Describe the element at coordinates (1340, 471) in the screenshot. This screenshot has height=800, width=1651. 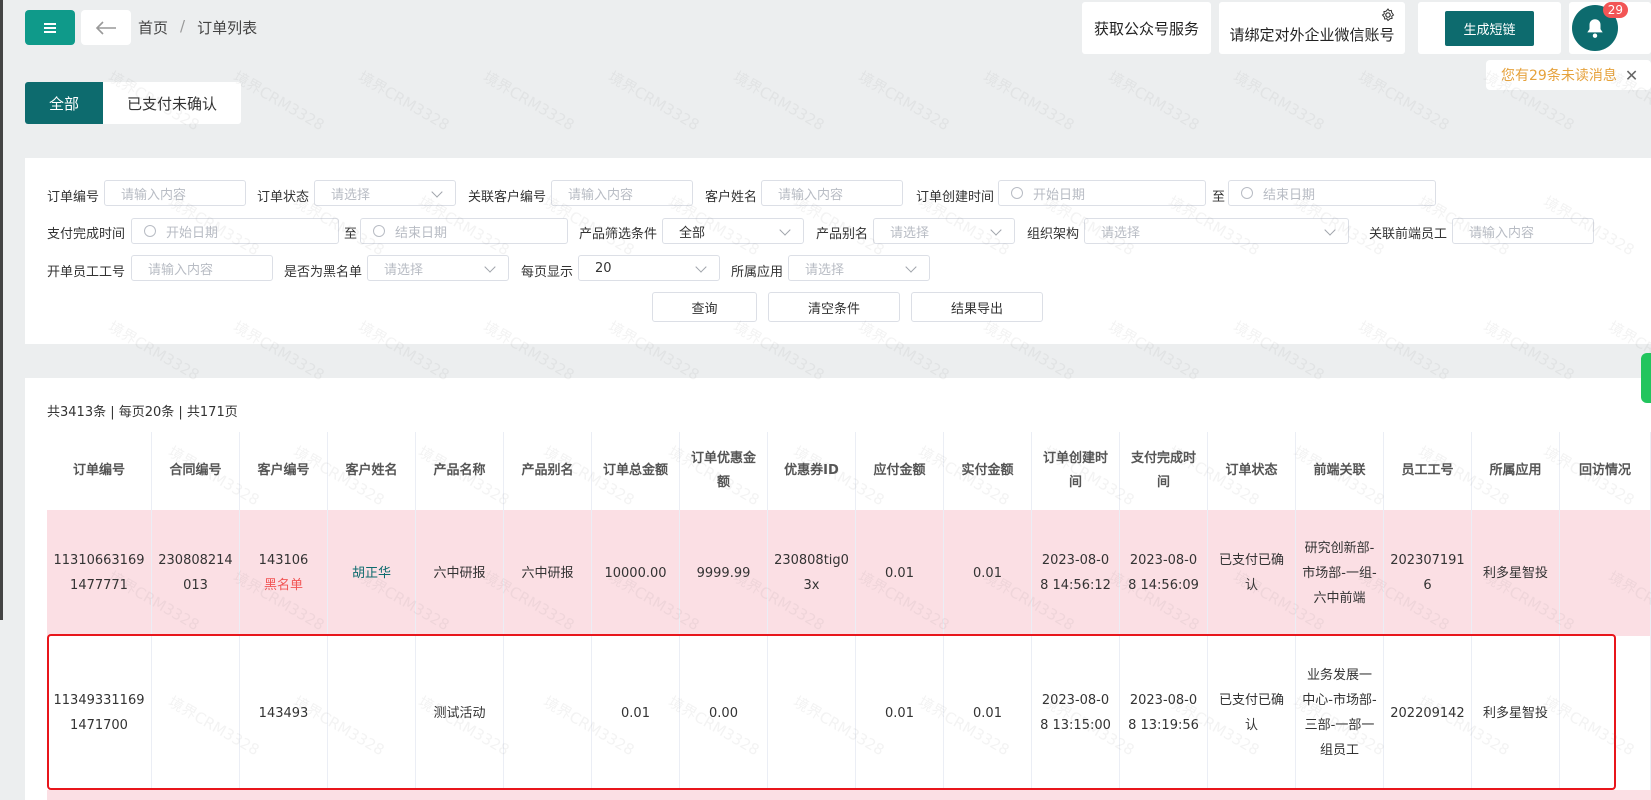
I see `column-header-frontend-link: 前端关联` at that location.